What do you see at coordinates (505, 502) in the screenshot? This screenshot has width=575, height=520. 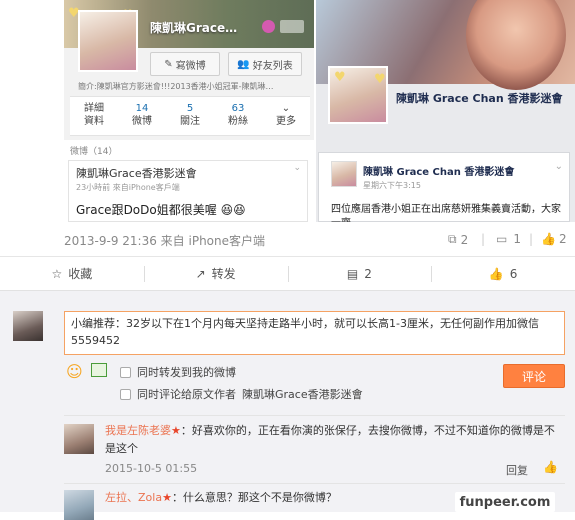 I see `watermark: funpeer.com` at bounding box center [505, 502].